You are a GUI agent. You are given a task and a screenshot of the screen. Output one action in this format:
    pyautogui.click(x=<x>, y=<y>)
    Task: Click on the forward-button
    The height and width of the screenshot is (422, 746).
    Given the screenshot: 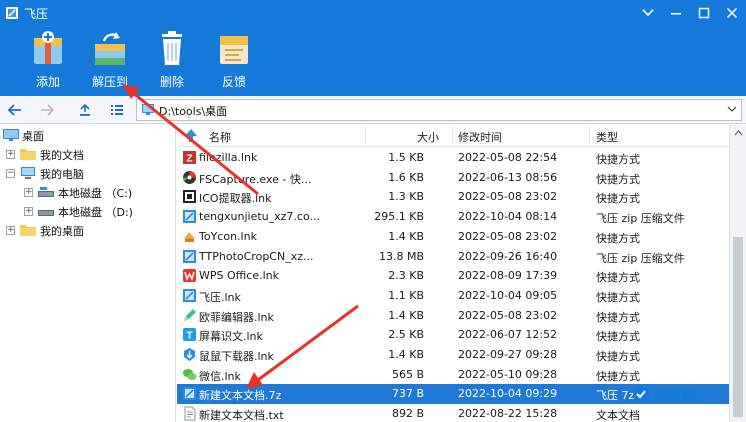 What is the action you would take?
    pyautogui.click(x=47, y=110)
    